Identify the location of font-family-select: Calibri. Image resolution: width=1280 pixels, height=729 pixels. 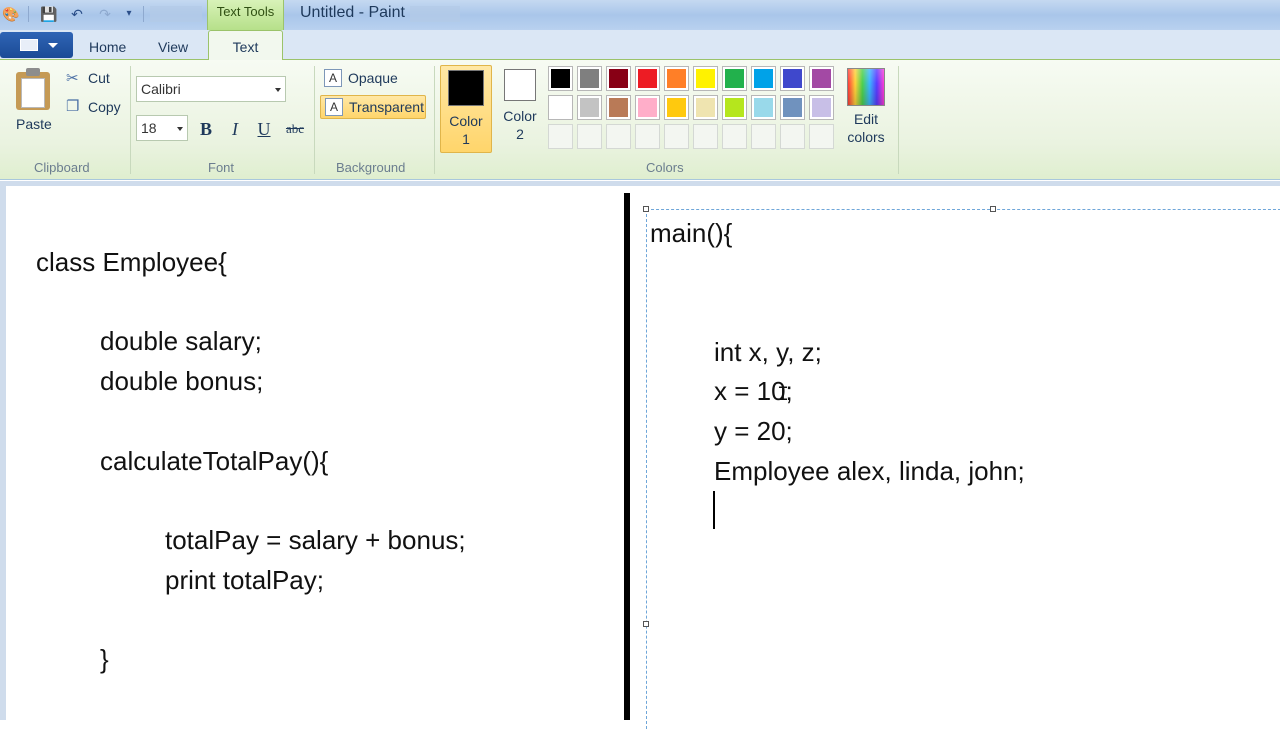
(211, 89).